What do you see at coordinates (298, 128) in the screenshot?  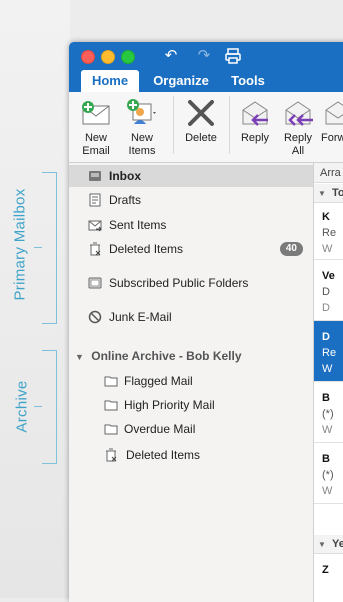 I see `reply-all-button: Reply All` at bounding box center [298, 128].